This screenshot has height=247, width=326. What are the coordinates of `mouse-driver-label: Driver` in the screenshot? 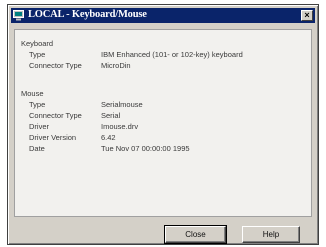 It's located at (39, 126).